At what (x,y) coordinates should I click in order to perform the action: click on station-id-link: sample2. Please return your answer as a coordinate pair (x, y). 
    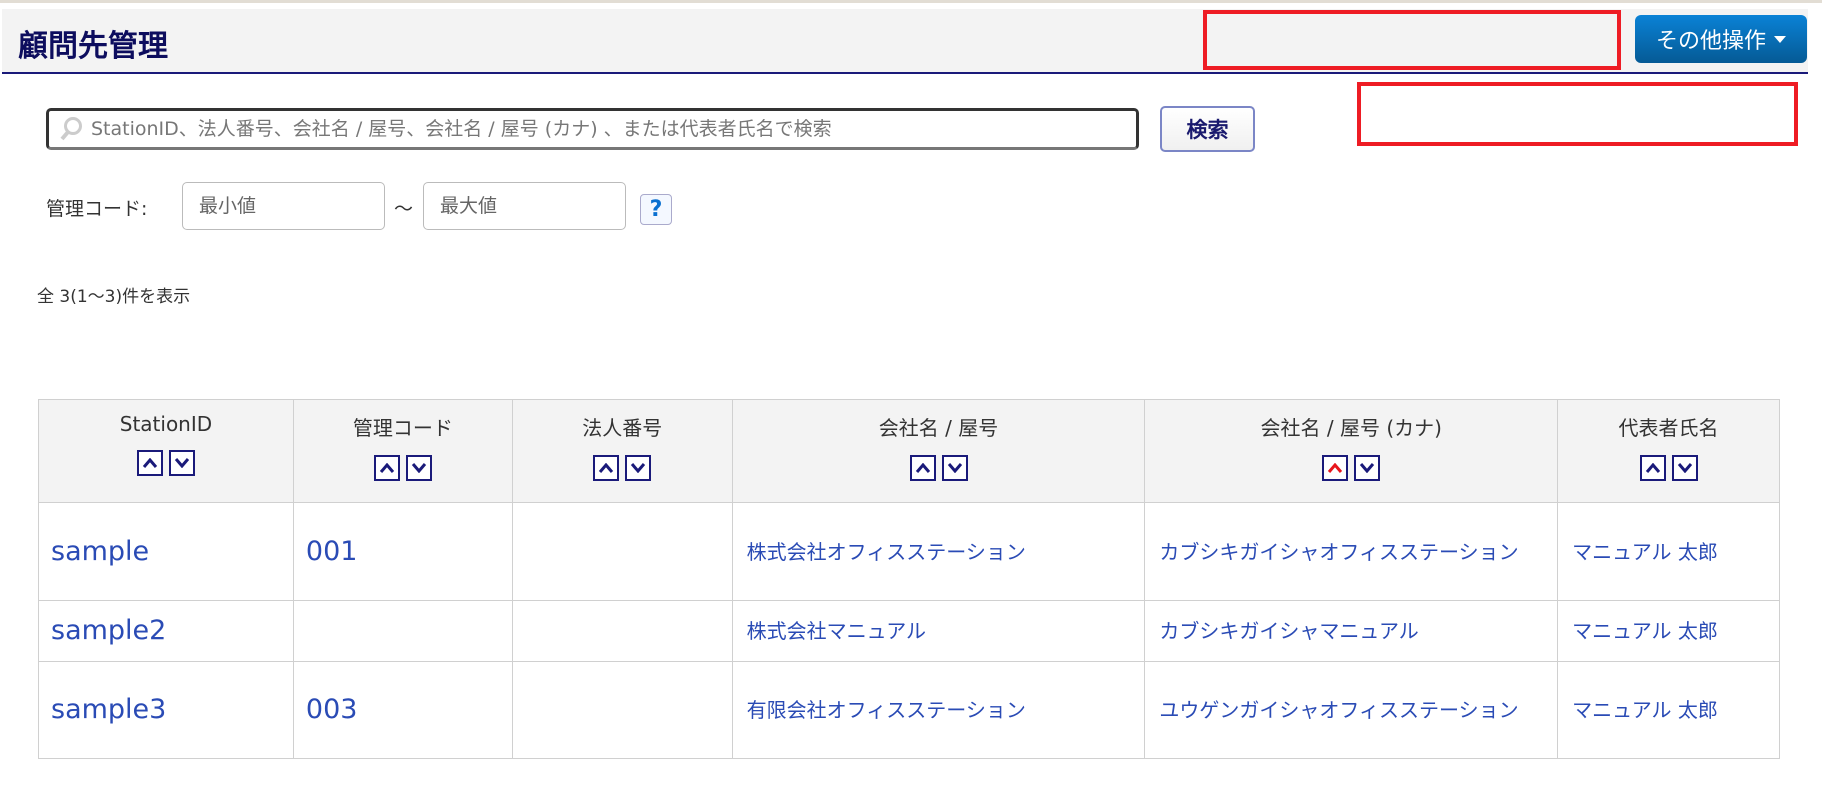
    Looking at the image, I should click on (108, 630).